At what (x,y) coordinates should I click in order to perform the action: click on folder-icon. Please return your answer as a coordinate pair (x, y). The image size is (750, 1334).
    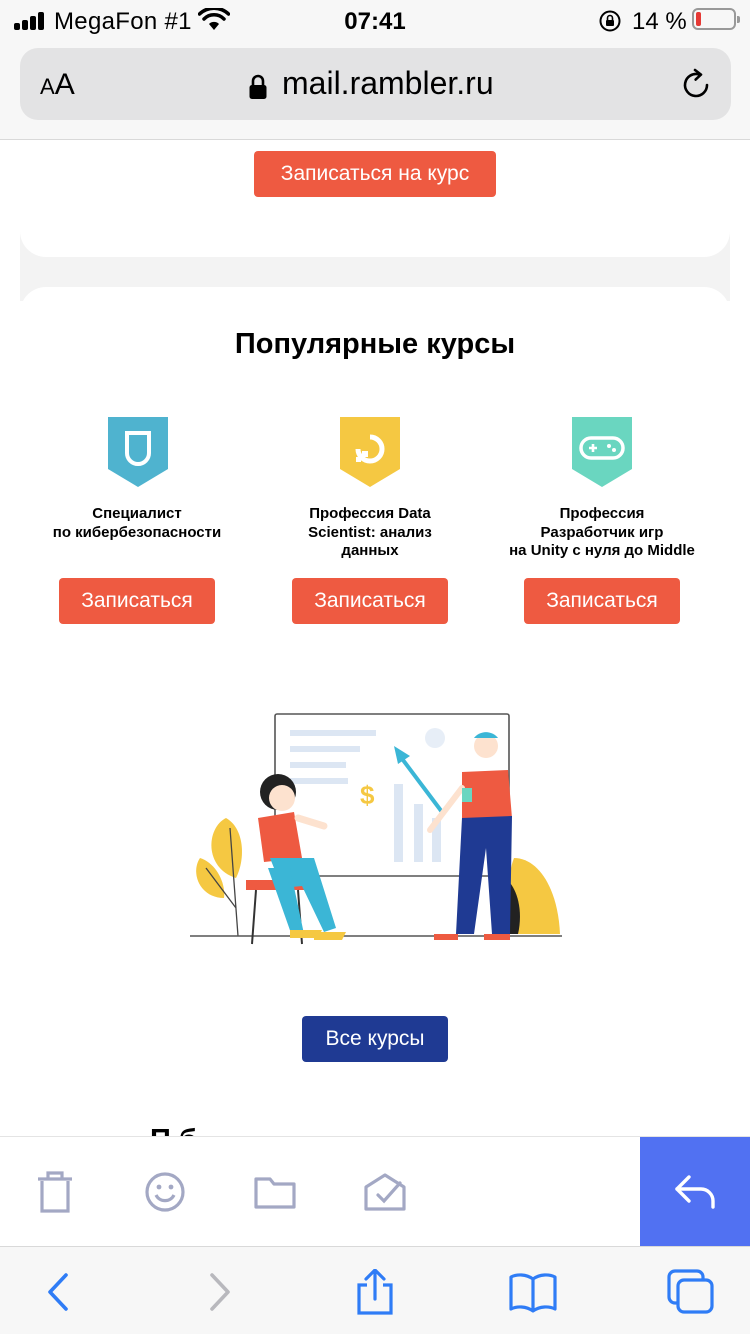
    Looking at the image, I should click on (275, 1192).